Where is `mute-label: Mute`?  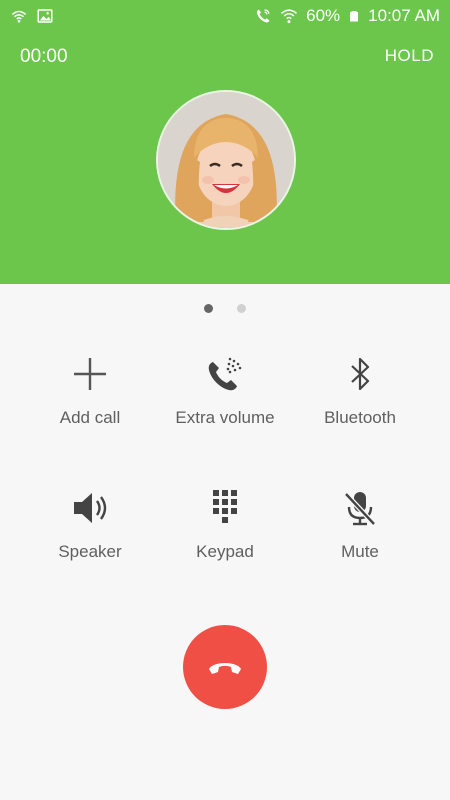 mute-label: Mute is located at coordinates (360, 551).